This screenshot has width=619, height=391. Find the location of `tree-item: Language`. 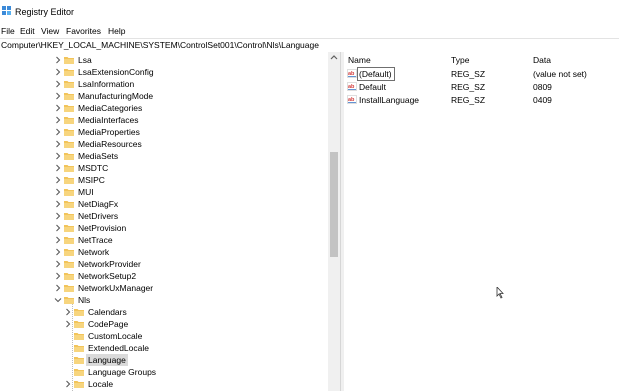

tree-item: Language is located at coordinates (164, 360).